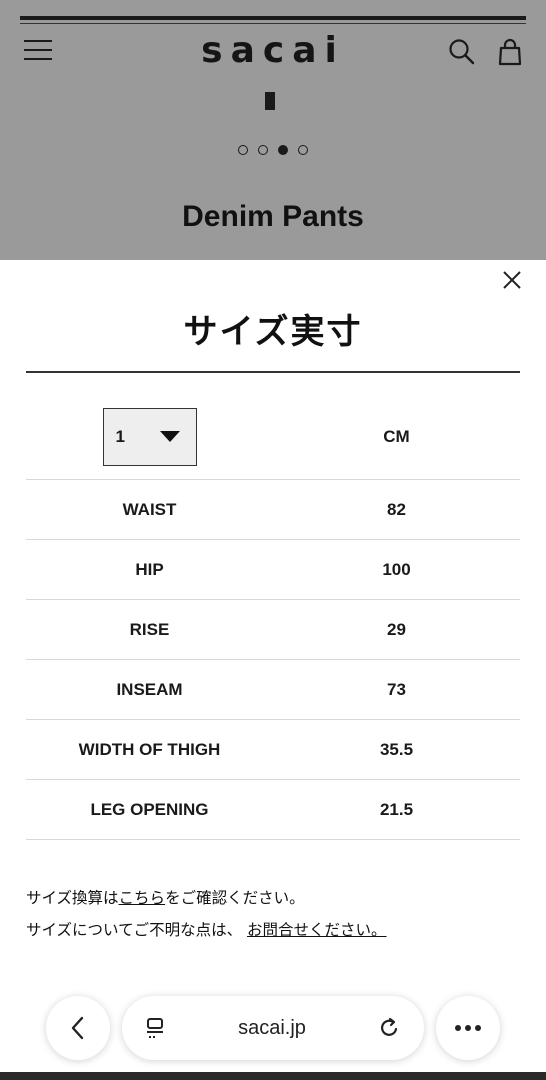 The image size is (546, 1080). Describe the element at coordinates (273, 23) in the screenshot. I see `top-rule-thin` at that location.